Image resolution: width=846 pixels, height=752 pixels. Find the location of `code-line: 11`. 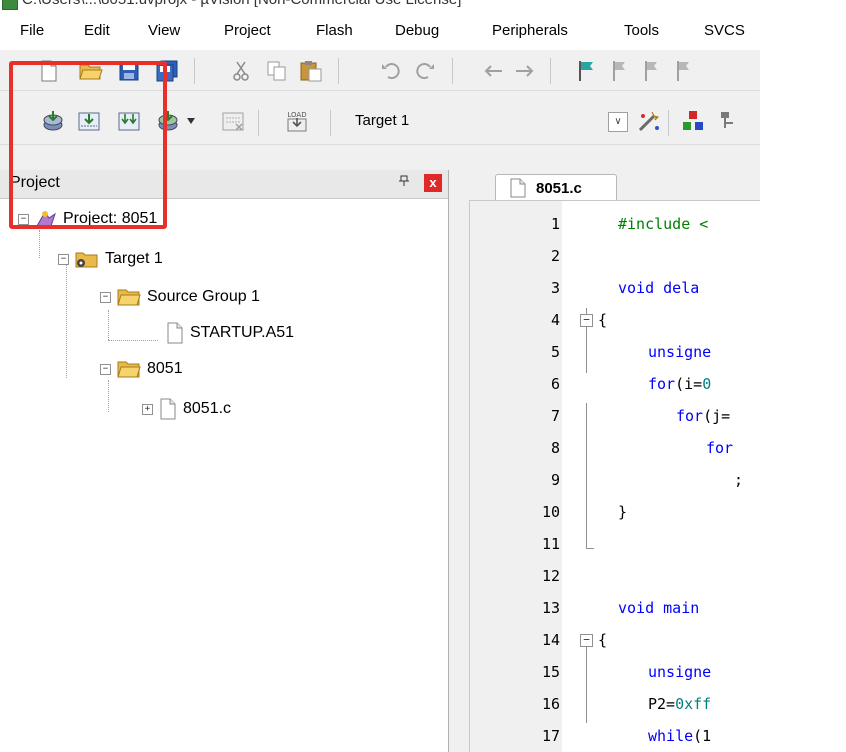

code-line: 11 is located at coordinates (615, 544).